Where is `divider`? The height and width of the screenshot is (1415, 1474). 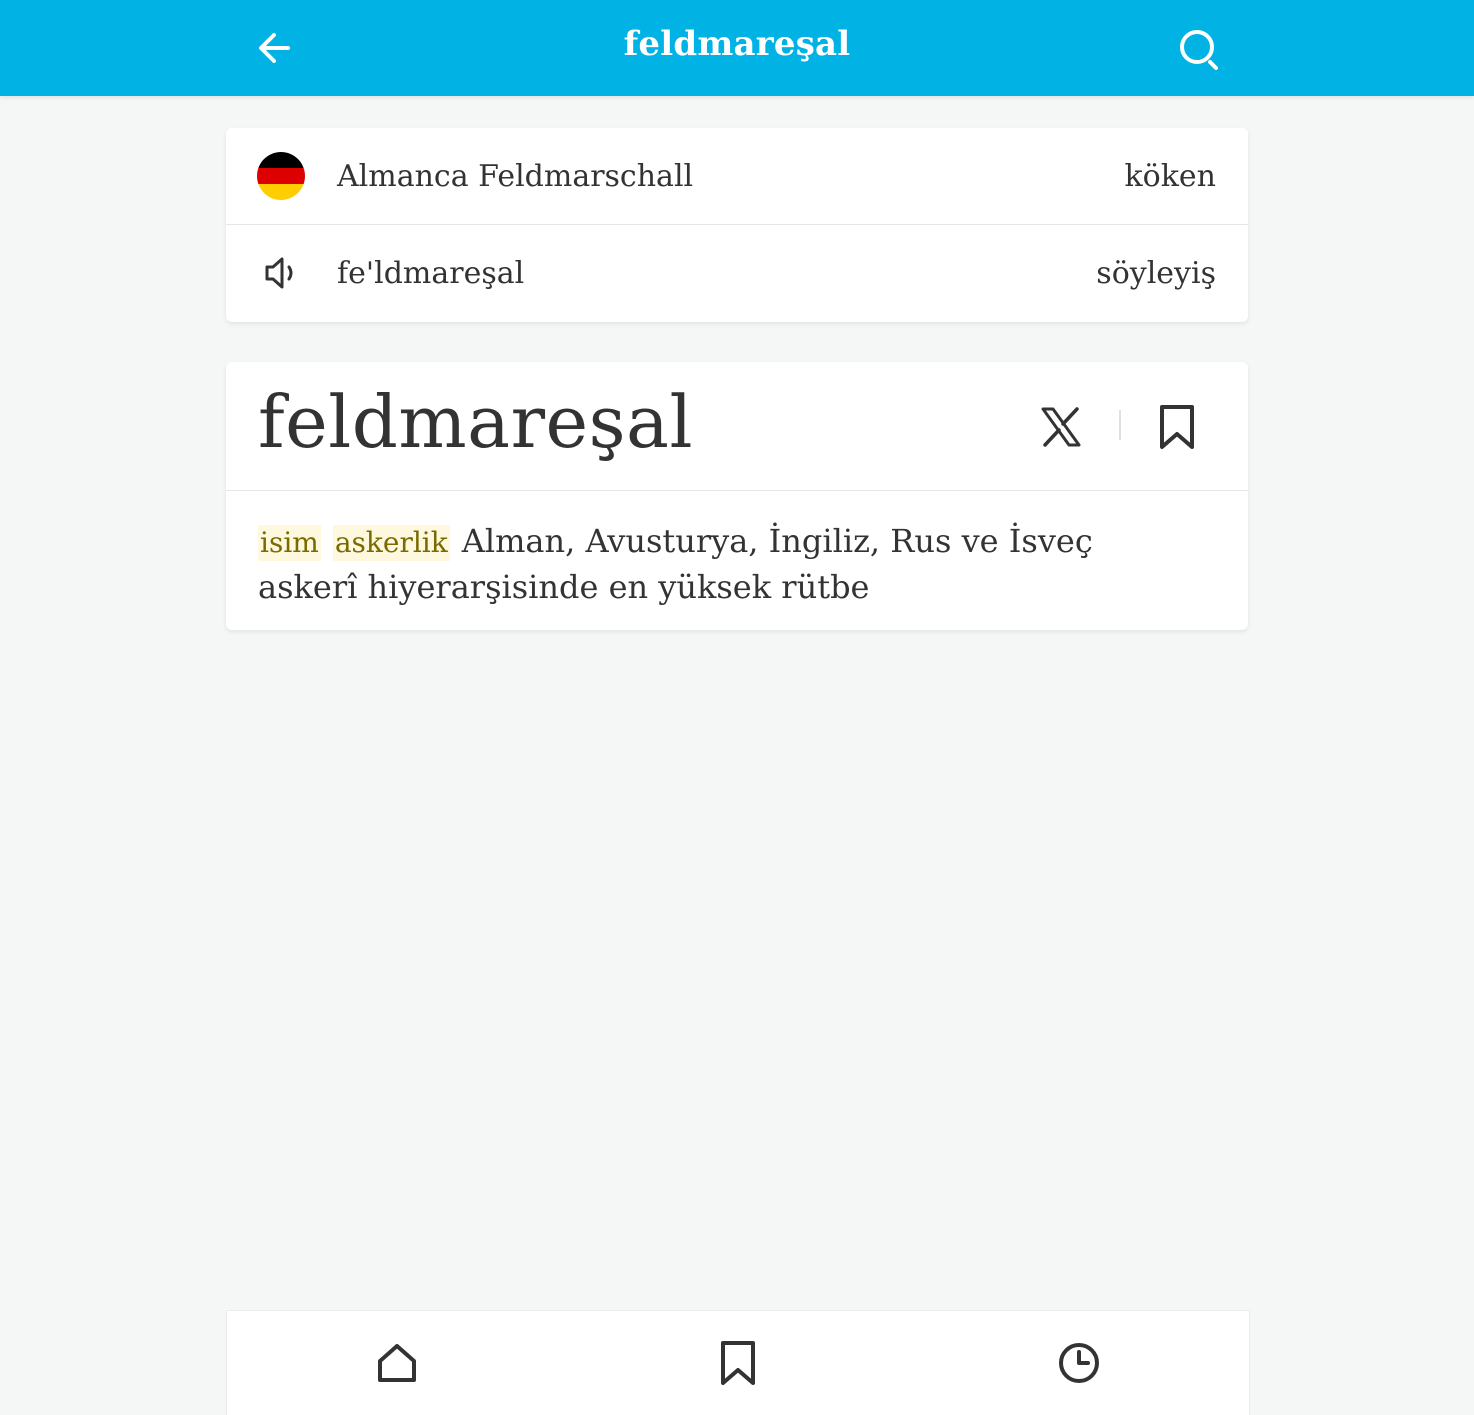 divider is located at coordinates (1120, 425).